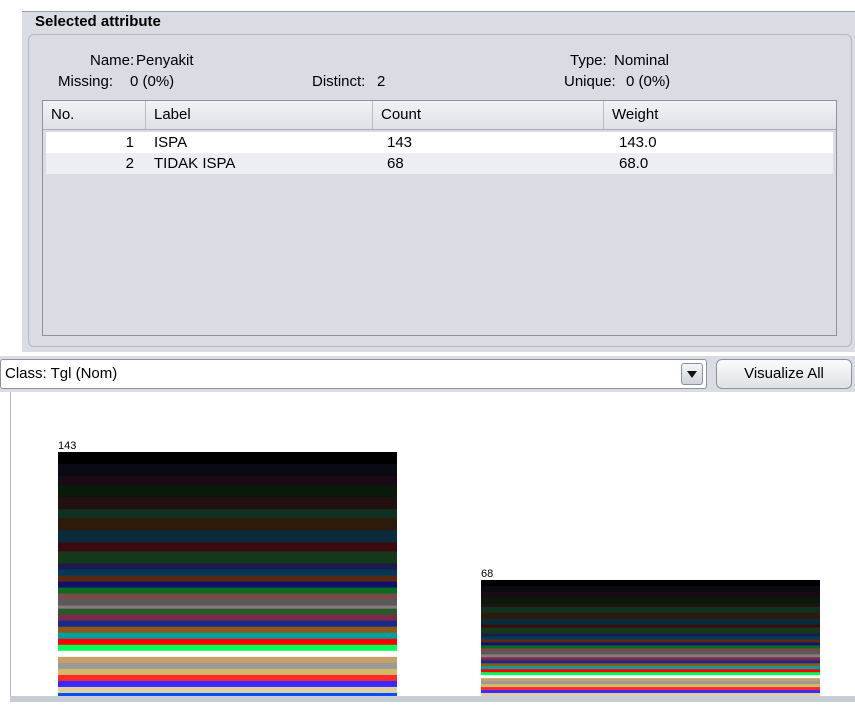 The image size is (855, 707). Describe the element at coordinates (648, 81) in the screenshot. I see `unique-value: 0 (0%)` at that location.